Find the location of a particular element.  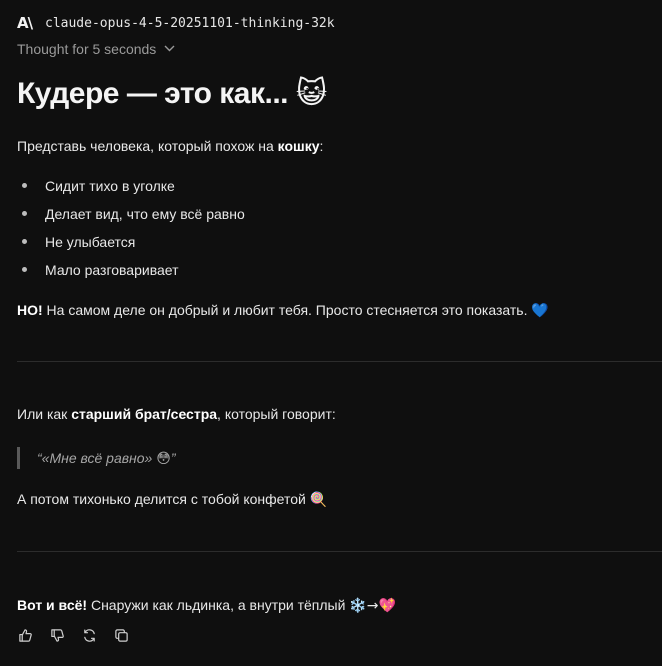

blockquote: “«Мне всё равно» 😳” is located at coordinates (96, 458).